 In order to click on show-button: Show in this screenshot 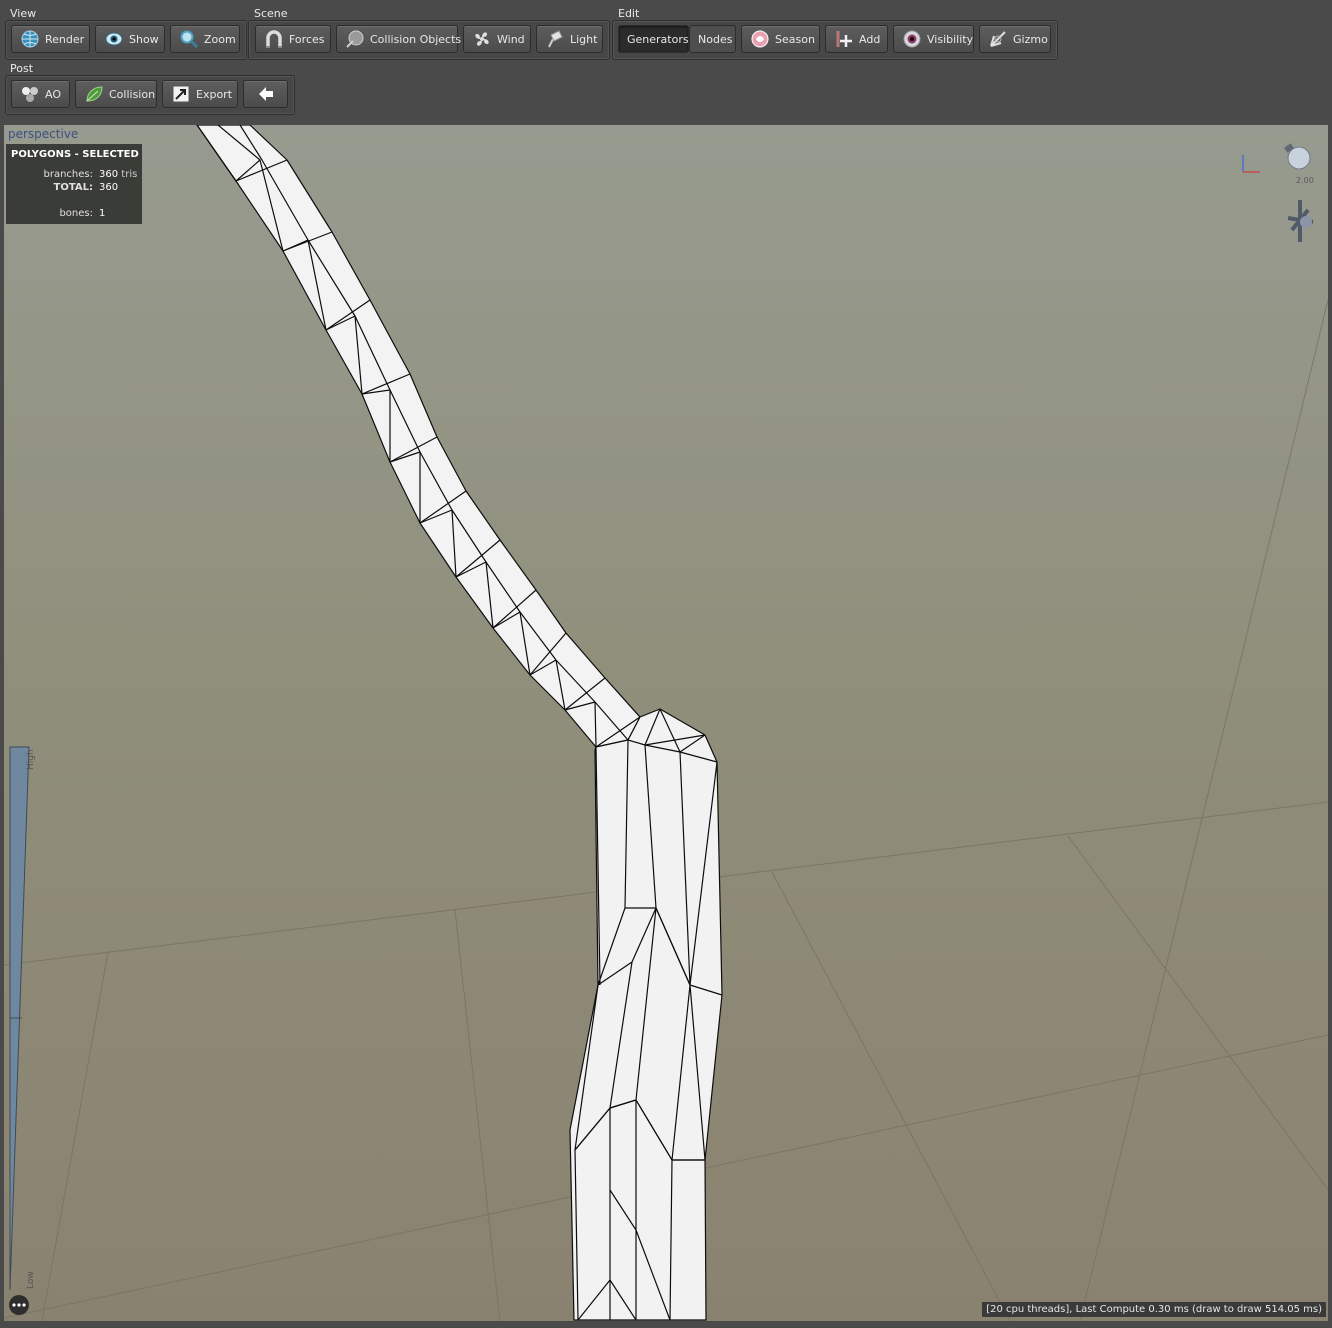, I will do `click(130, 39)`.